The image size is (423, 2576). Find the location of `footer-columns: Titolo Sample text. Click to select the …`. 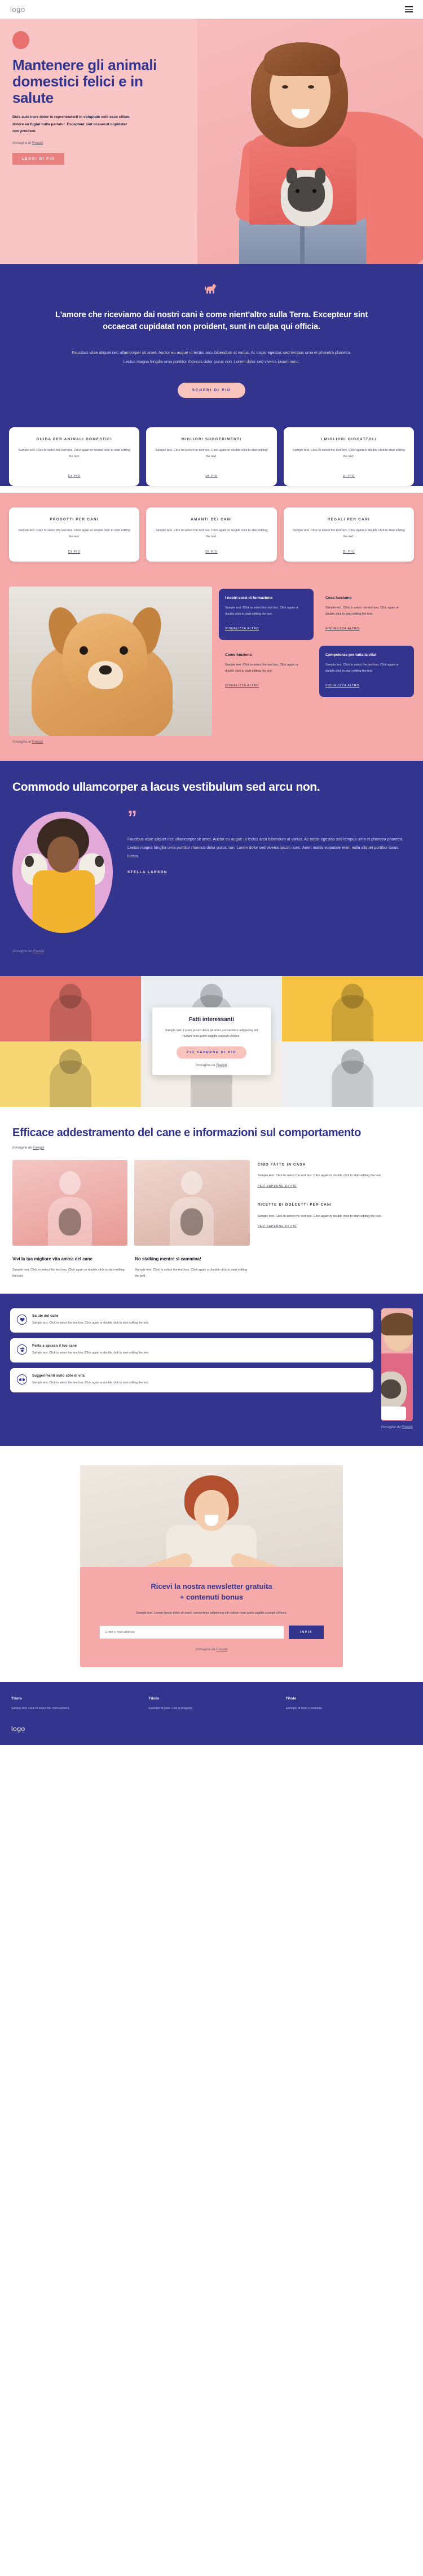

footer-columns: Titolo Sample text. Click to select the … is located at coordinates (211, 1703).